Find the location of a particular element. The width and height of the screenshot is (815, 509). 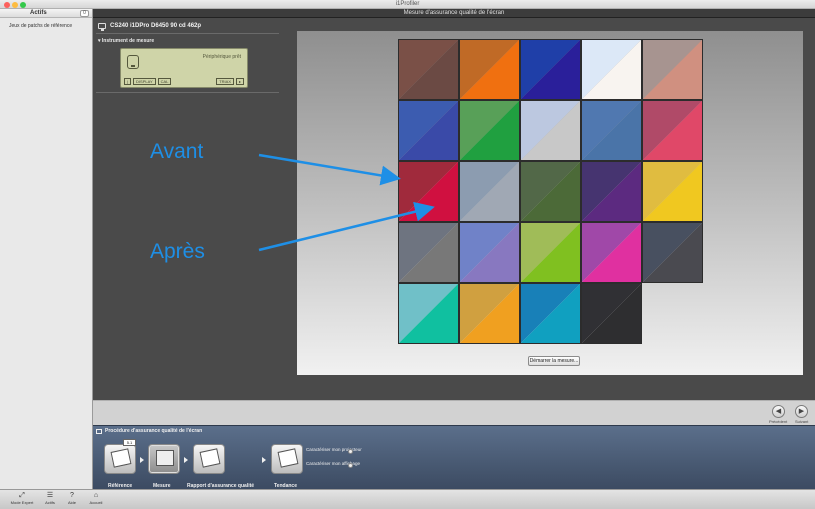

instrument-lcd-display: Périphérique prêt | DISPLAY CAL TRIAX ▸ is located at coordinates (184, 68).